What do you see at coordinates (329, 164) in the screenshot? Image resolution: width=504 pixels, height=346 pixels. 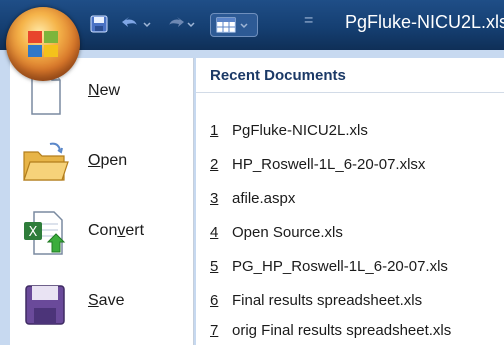 I see `recent-item-name: HP_Roswell-1L_6-20-07.xlsx` at bounding box center [329, 164].